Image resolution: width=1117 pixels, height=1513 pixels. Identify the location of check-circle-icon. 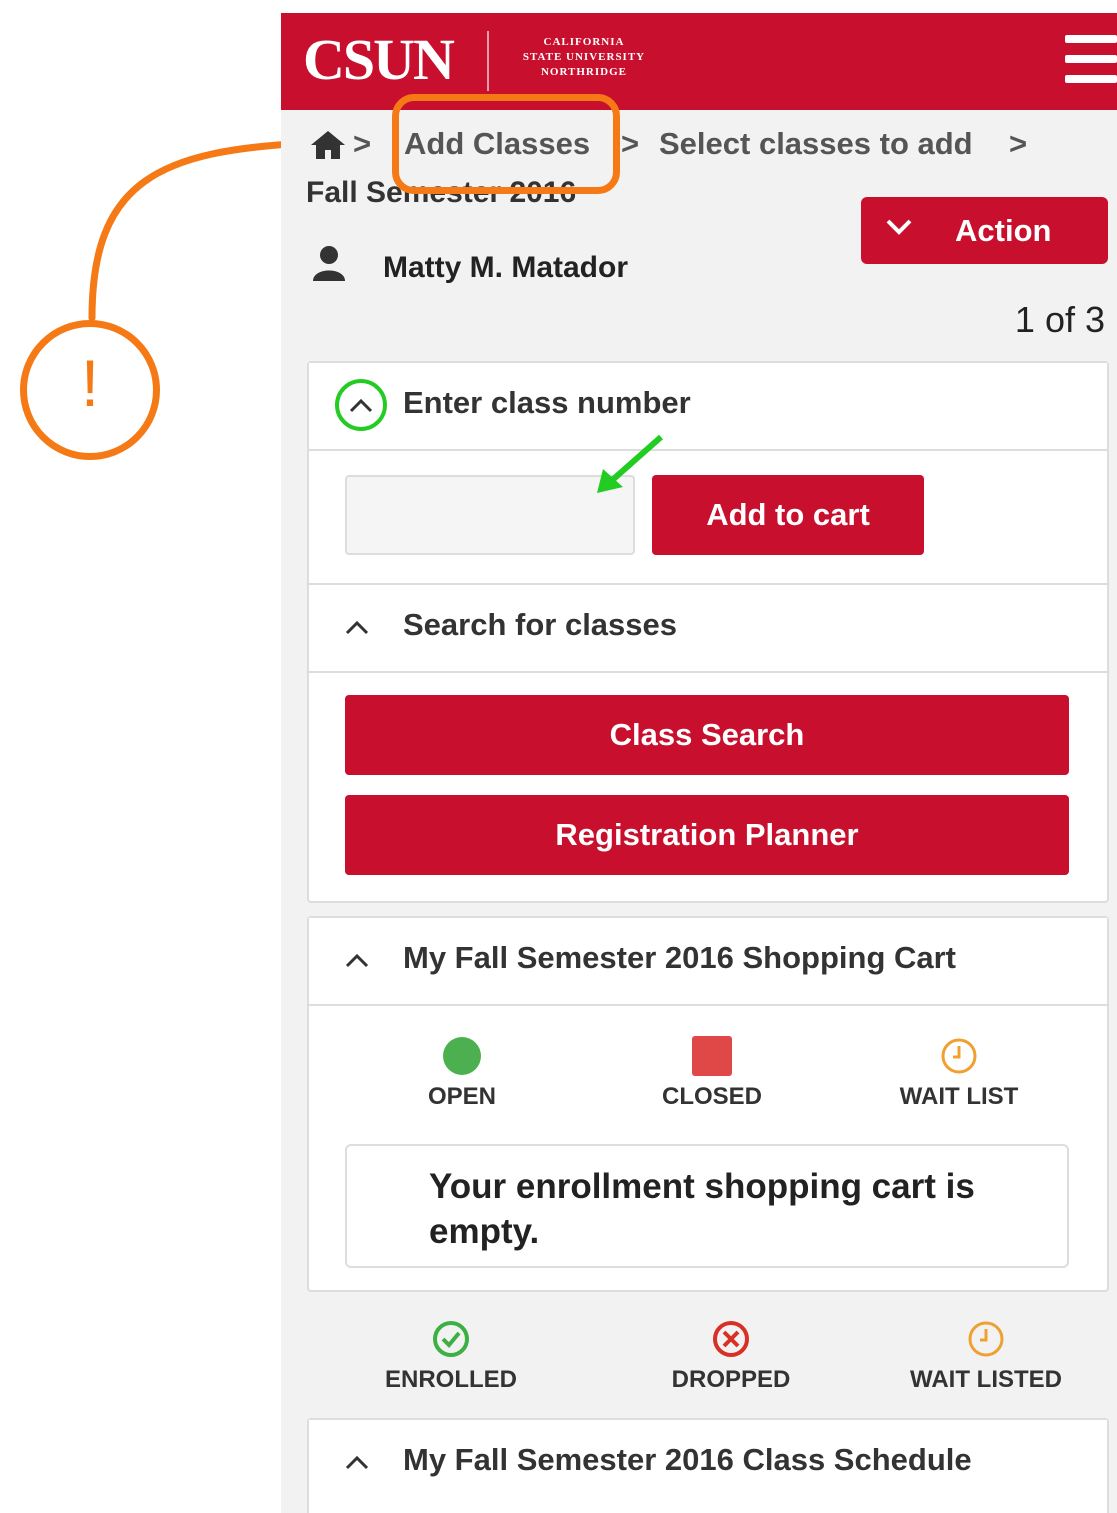
(451, 1339).